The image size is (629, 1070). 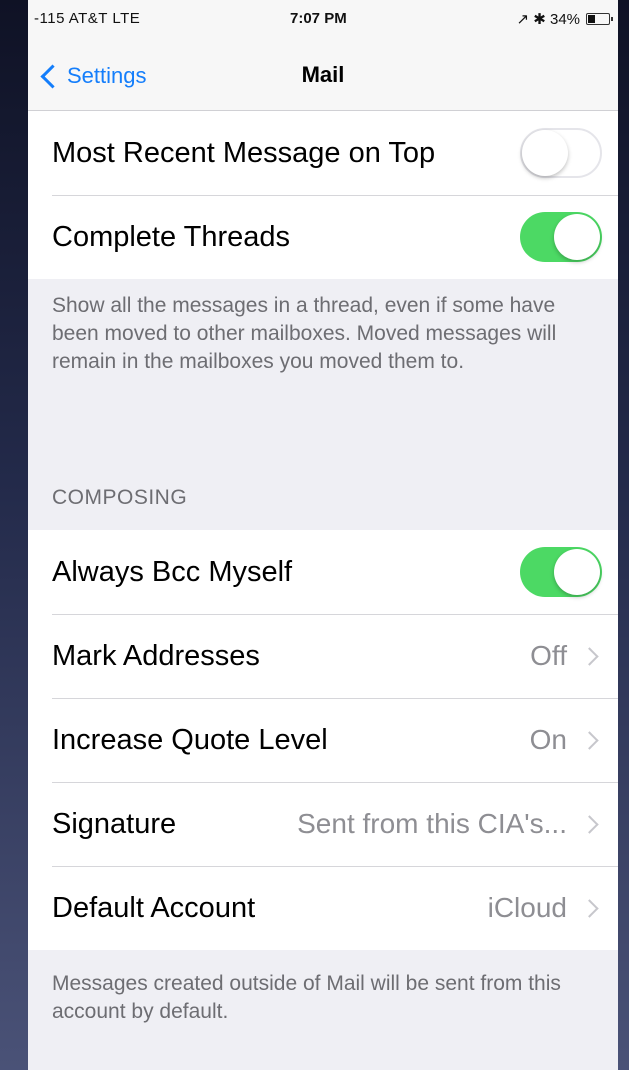 What do you see at coordinates (323, 572) in the screenshot?
I see `always-bcc-row: Always Bcc Myself` at bounding box center [323, 572].